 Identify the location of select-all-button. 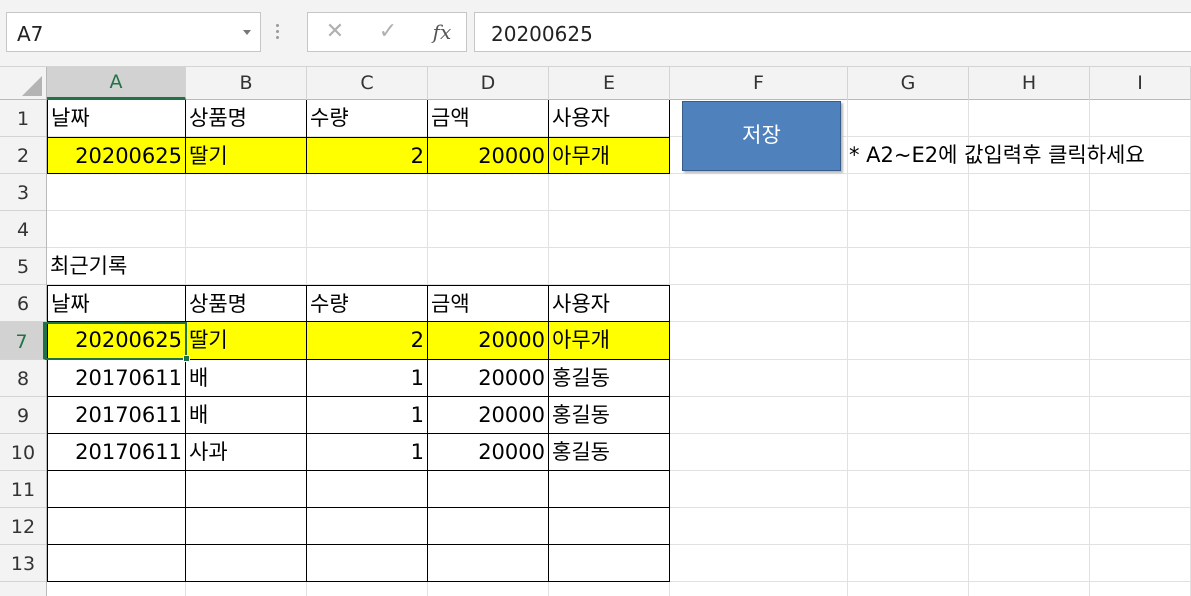
(23, 83).